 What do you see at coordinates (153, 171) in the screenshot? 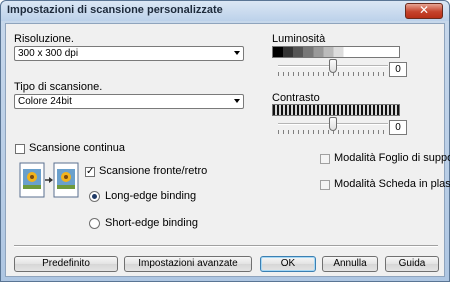
I see `duplex-scan-label: Scansione fronte/retro` at bounding box center [153, 171].